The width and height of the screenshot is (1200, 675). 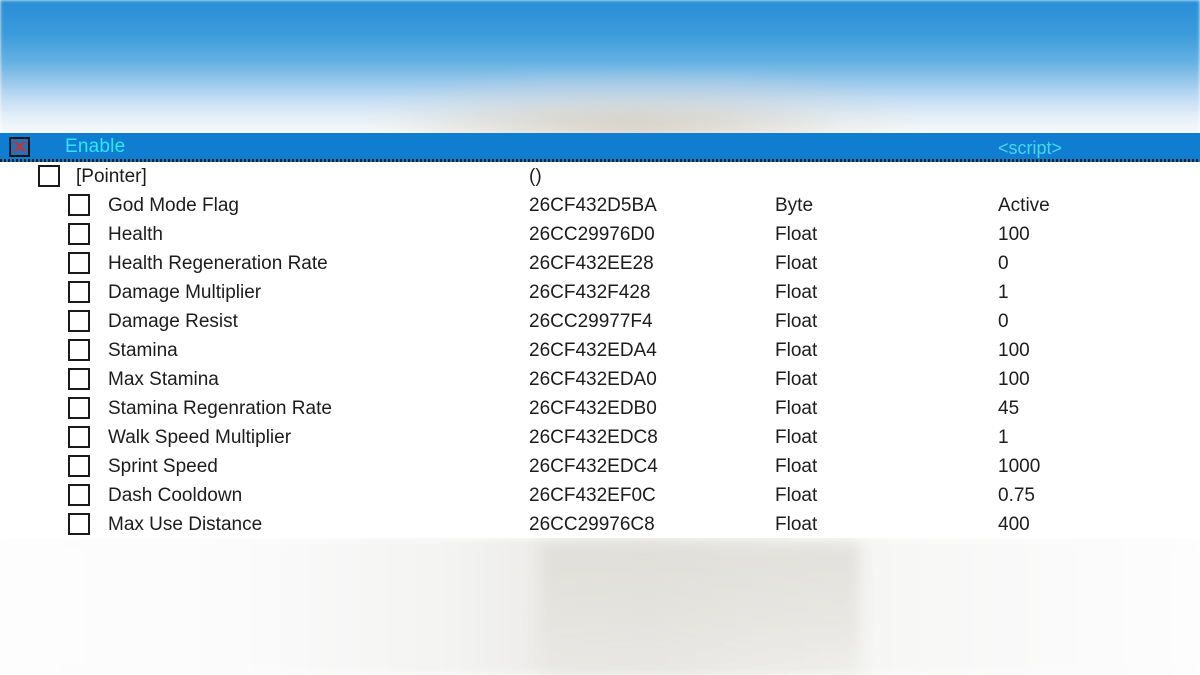 What do you see at coordinates (794, 205) in the screenshot?
I see `cell-type: Byte` at bounding box center [794, 205].